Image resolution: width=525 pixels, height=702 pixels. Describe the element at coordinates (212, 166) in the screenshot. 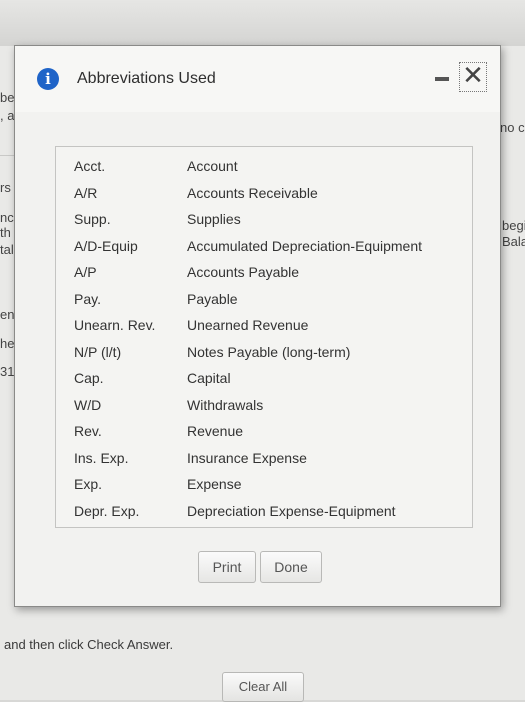

I see `meaning-cell: Account` at that location.